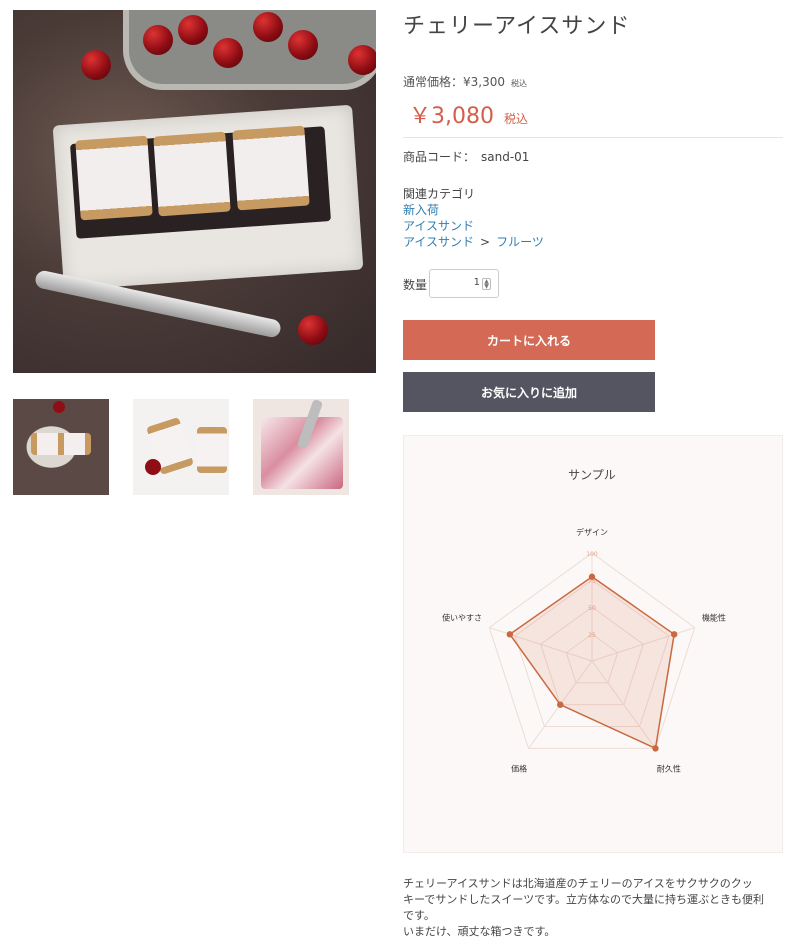  I want to click on category-path: アイスサンド > フルーツ, so click(473, 241).